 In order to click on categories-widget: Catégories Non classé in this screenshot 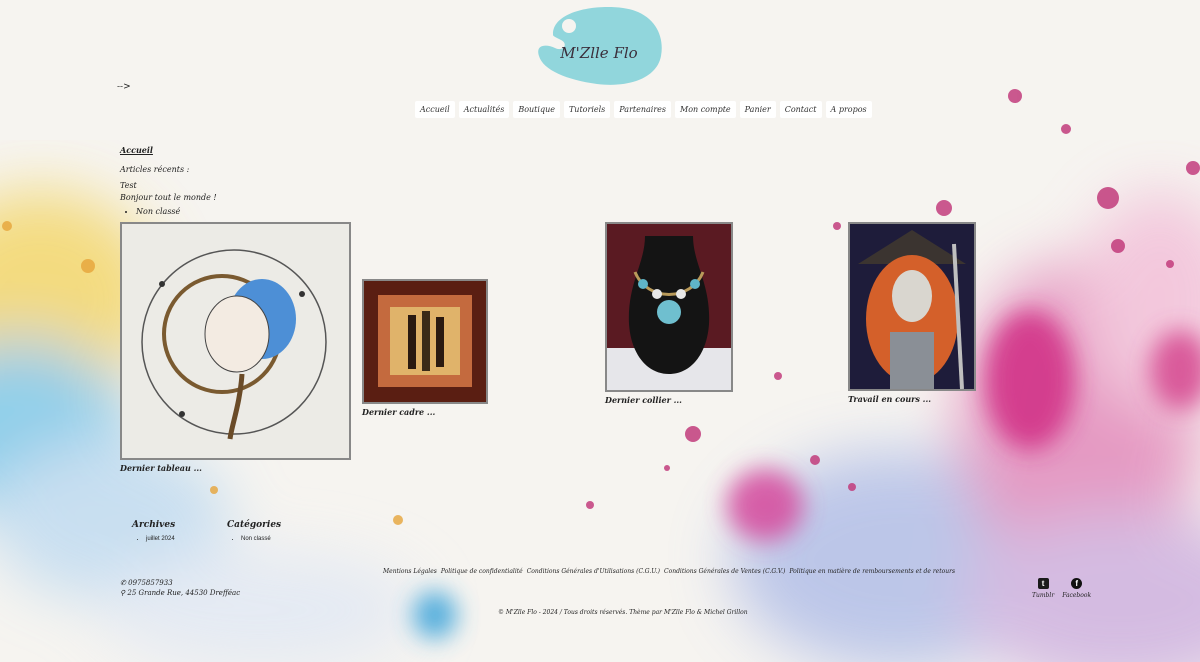, I will do `click(254, 531)`.